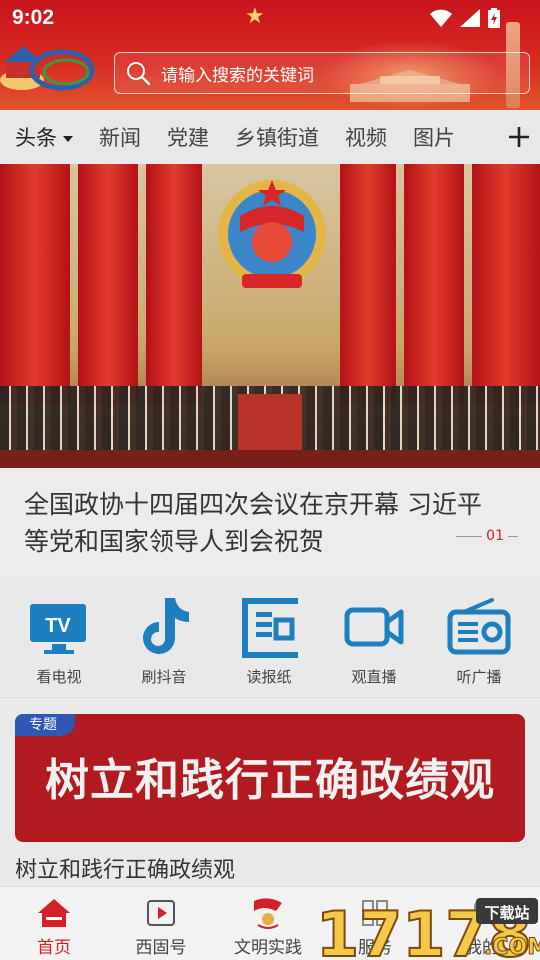 This screenshot has width=540, height=960. What do you see at coordinates (512, 947) in the screenshot?
I see `watermark-suffix: .COM` at bounding box center [512, 947].